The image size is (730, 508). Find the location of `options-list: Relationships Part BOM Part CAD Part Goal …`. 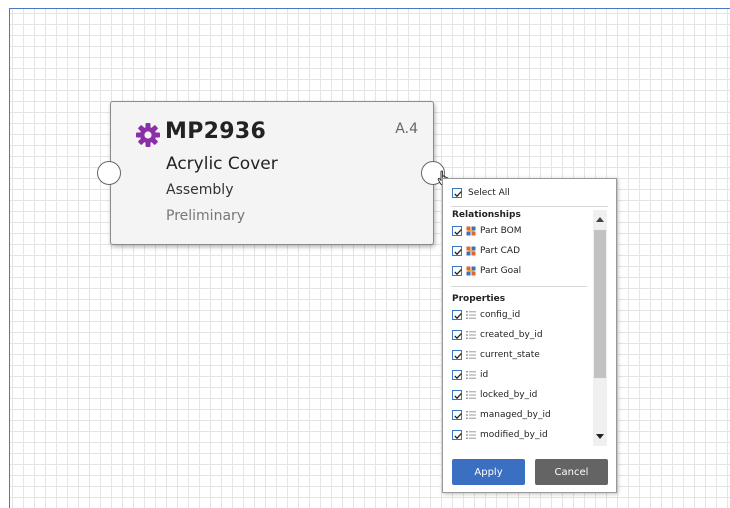

options-list: Relationships Part BOM Part CAD Part Goal … is located at coordinates (529, 328).